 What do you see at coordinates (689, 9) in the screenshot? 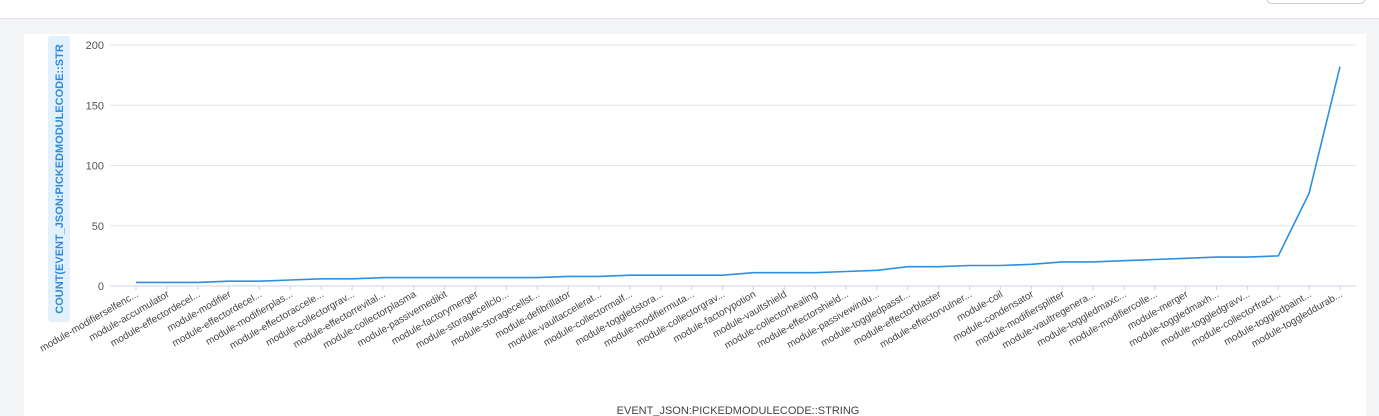
I see `top-toolbar` at bounding box center [689, 9].